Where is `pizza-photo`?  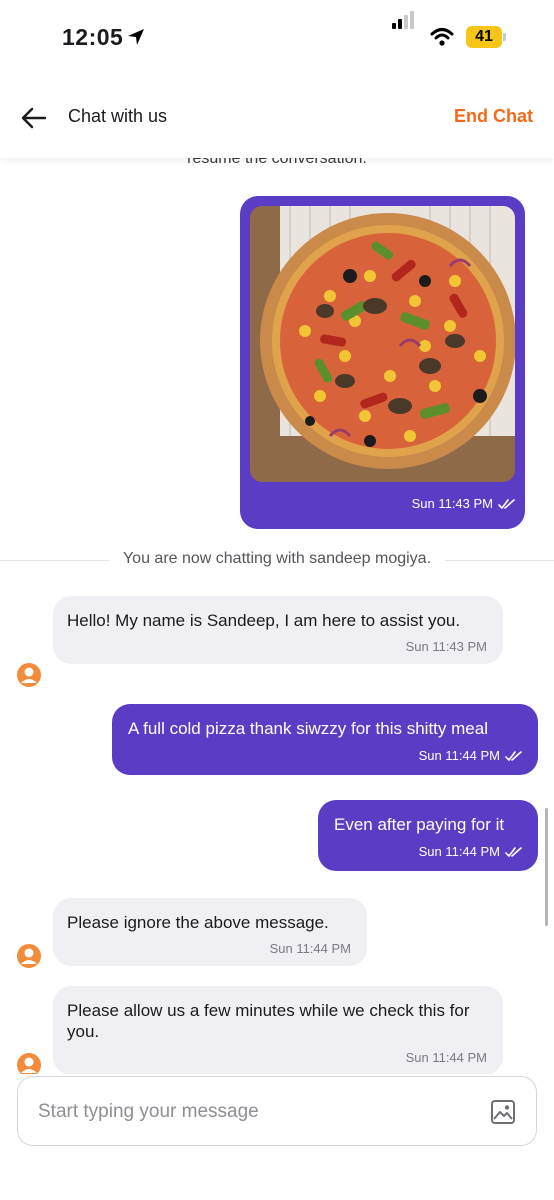 pizza-photo is located at coordinates (382, 344).